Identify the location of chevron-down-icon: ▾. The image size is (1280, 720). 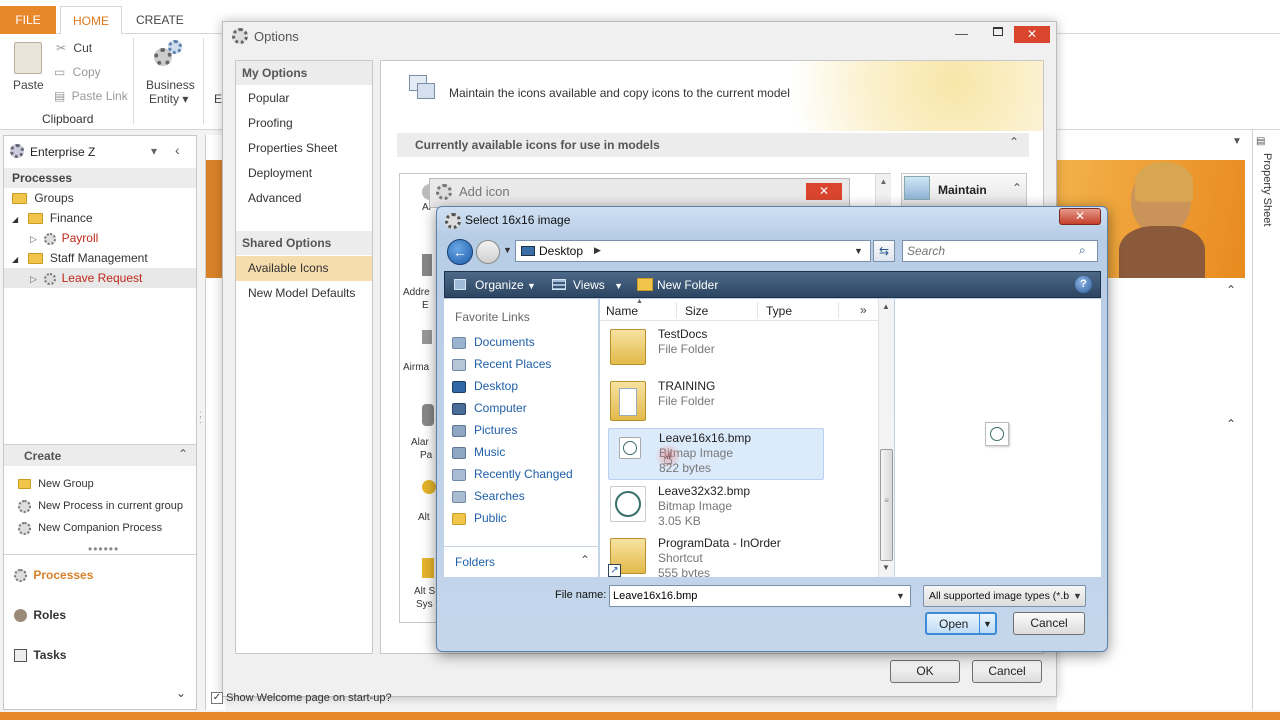
(154, 151).